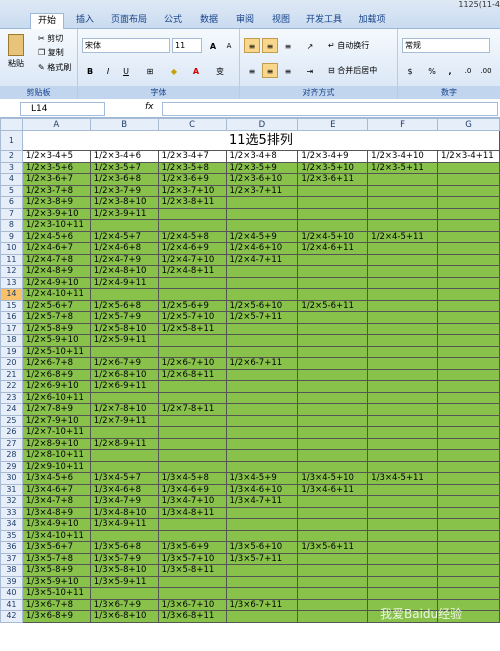  What do you see at coordinates (352, 71) in the screenshot?
I see `merge-center-button: ⊟ 合并后居中` at bounding box center [352, 71].